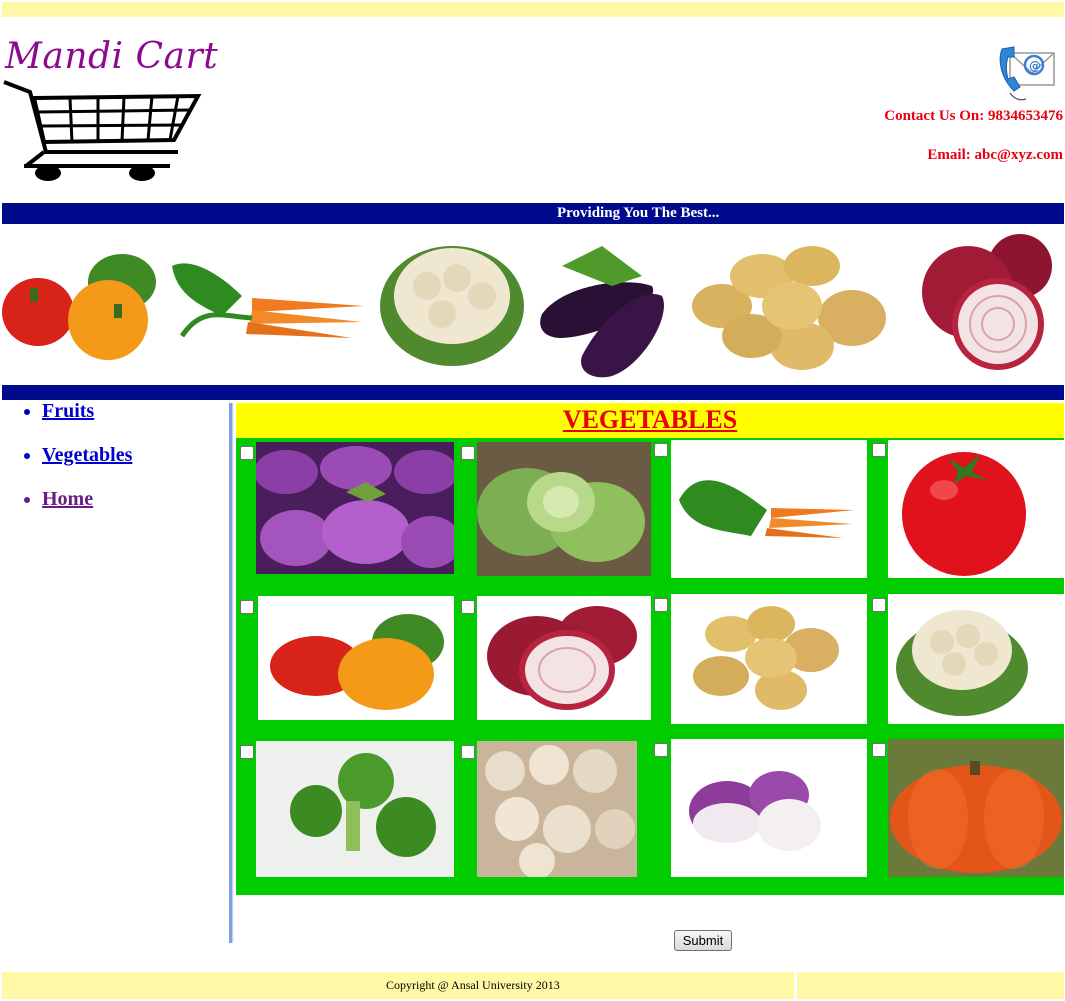 This screenshot has height=1001, width=1065. What do you see at coordinates (135, 466) in the screenshot?
I see `nav-item-vegetables: Vegetables` at bounding box center [135, 466].